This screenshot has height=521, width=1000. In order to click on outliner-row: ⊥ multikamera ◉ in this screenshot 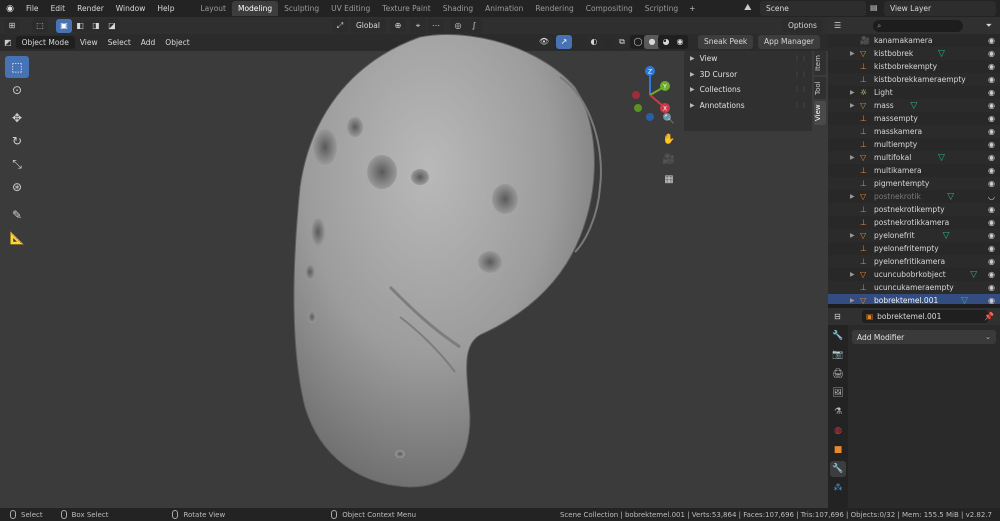, I will do `click(914, 170)`.